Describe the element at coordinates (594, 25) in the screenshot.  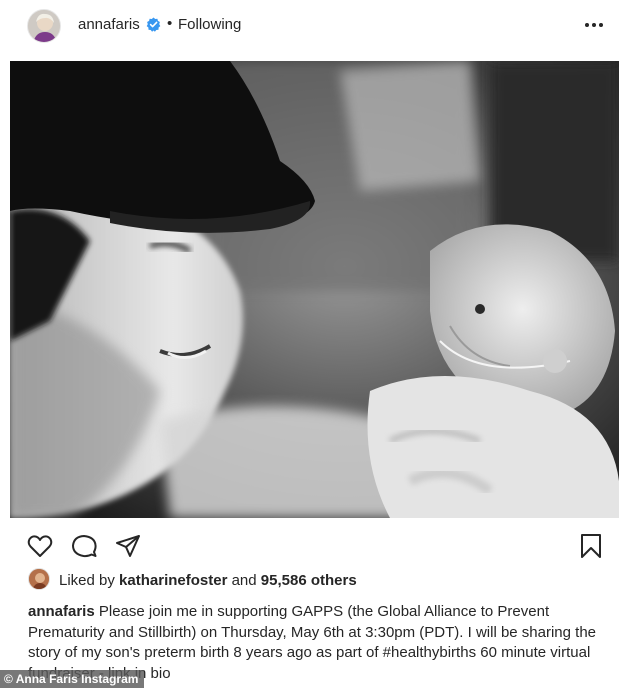
I see `more-horizontal-icon` at that location.